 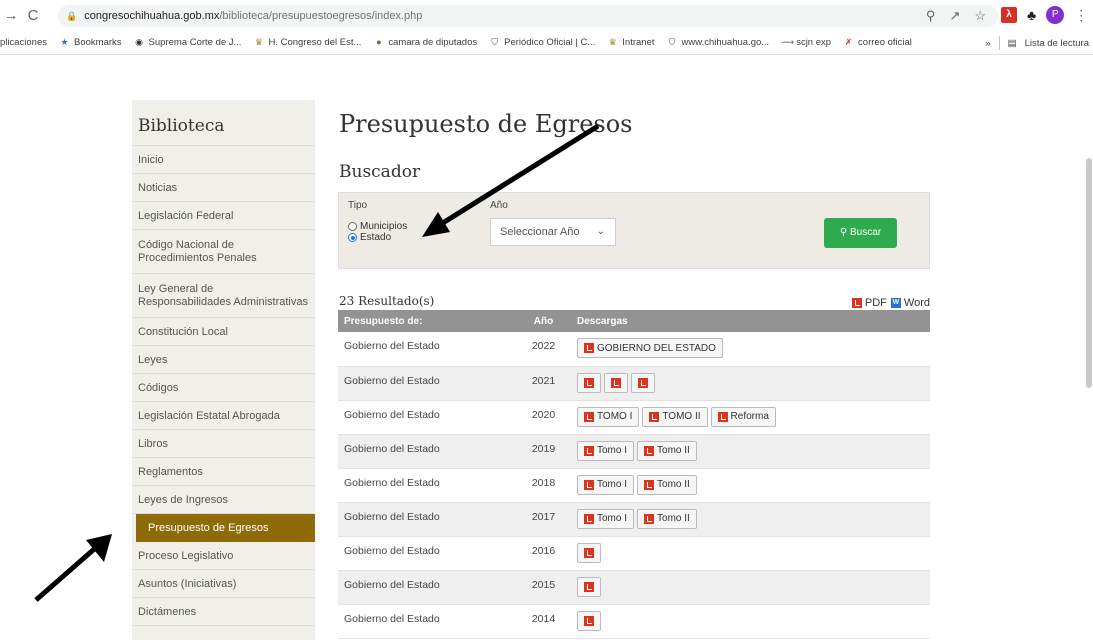 I want to click on sidebar-item-presupuesto-de-egresos: Presupuesto de Egresos, so click(x=225, y=528).